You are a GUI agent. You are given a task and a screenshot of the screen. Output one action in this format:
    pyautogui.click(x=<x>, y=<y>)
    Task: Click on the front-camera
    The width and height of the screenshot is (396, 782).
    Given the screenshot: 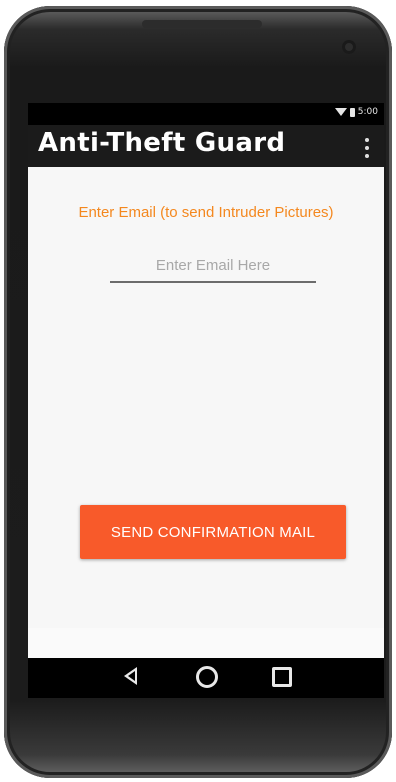 What is the action you would take?
    pyautogui.click(x=349, y=47)
    